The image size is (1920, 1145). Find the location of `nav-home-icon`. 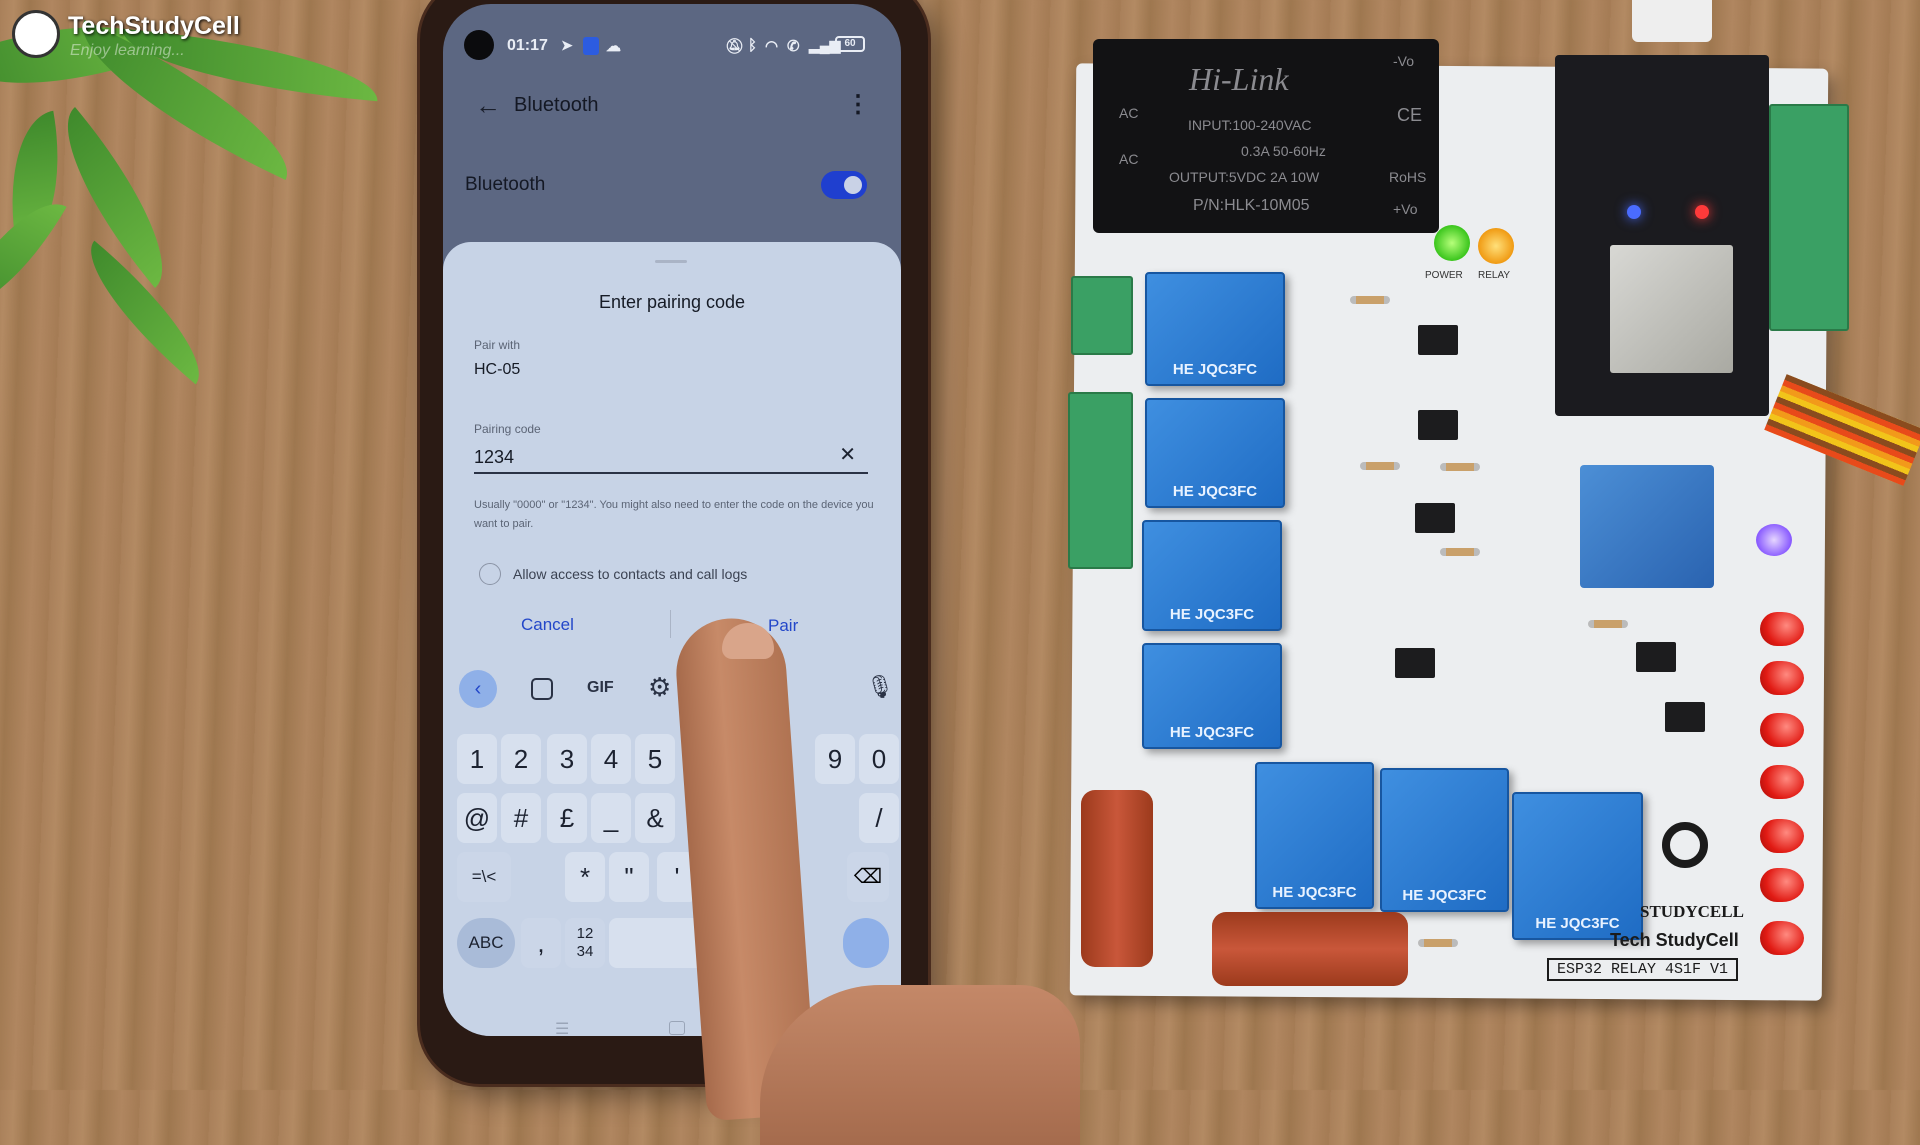

nav-home-icon is located at coordinates (677, 1028).